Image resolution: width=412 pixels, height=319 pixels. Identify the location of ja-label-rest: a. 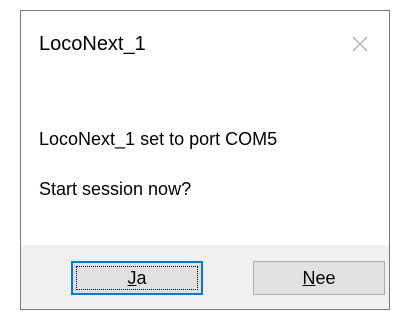
(141, 277).